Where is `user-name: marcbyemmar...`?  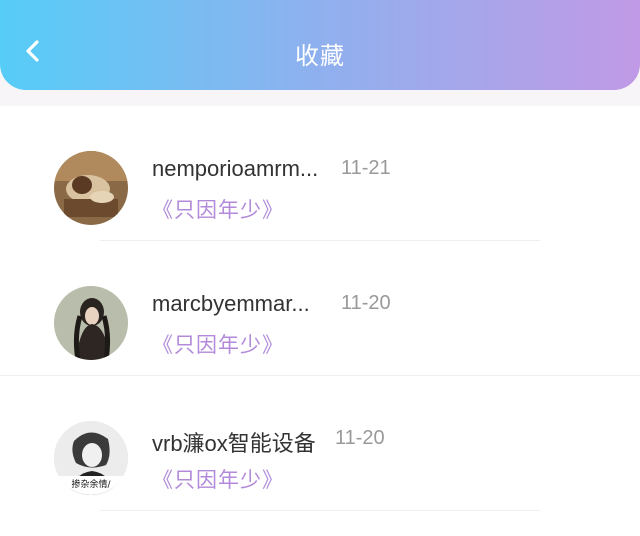 user-name: marcbyemmar... is located at coordinates (231, 303).